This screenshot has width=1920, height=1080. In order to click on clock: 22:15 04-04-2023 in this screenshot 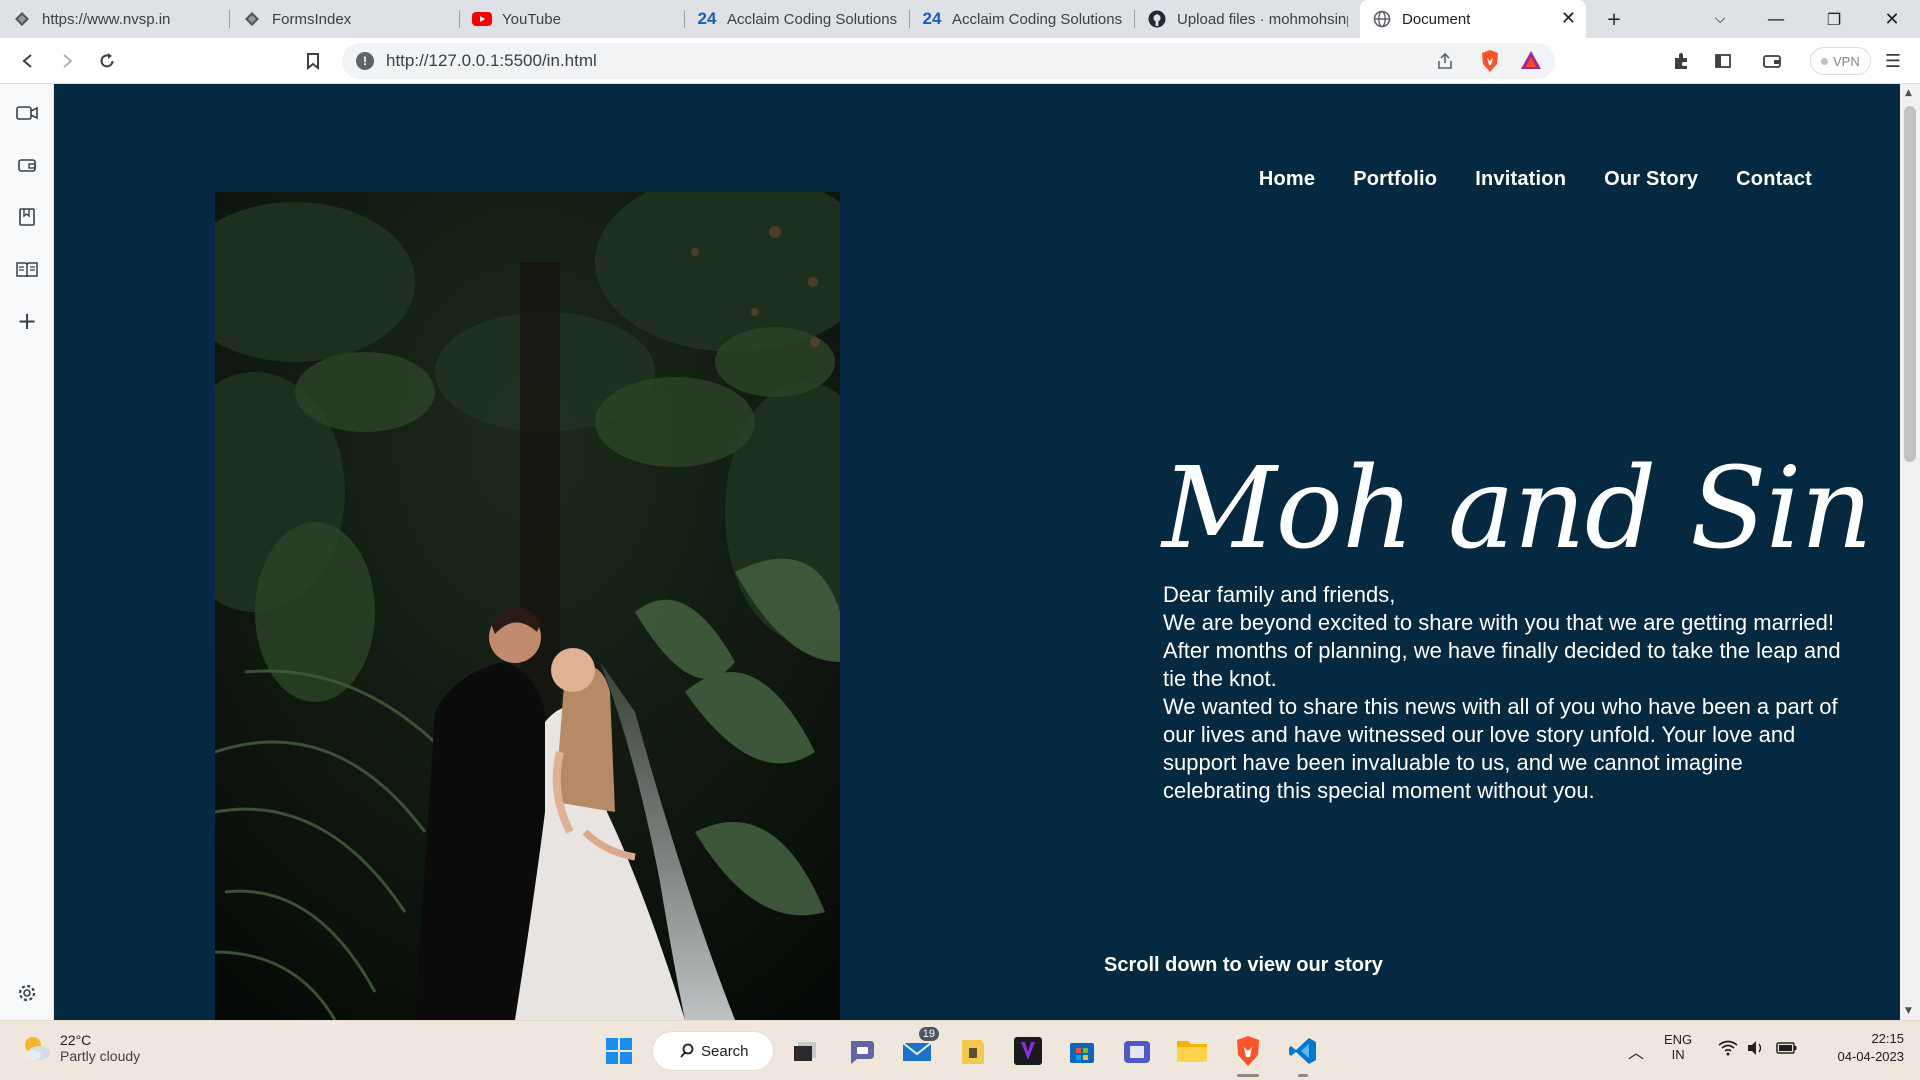, I will do `click(1859, 1047)`.